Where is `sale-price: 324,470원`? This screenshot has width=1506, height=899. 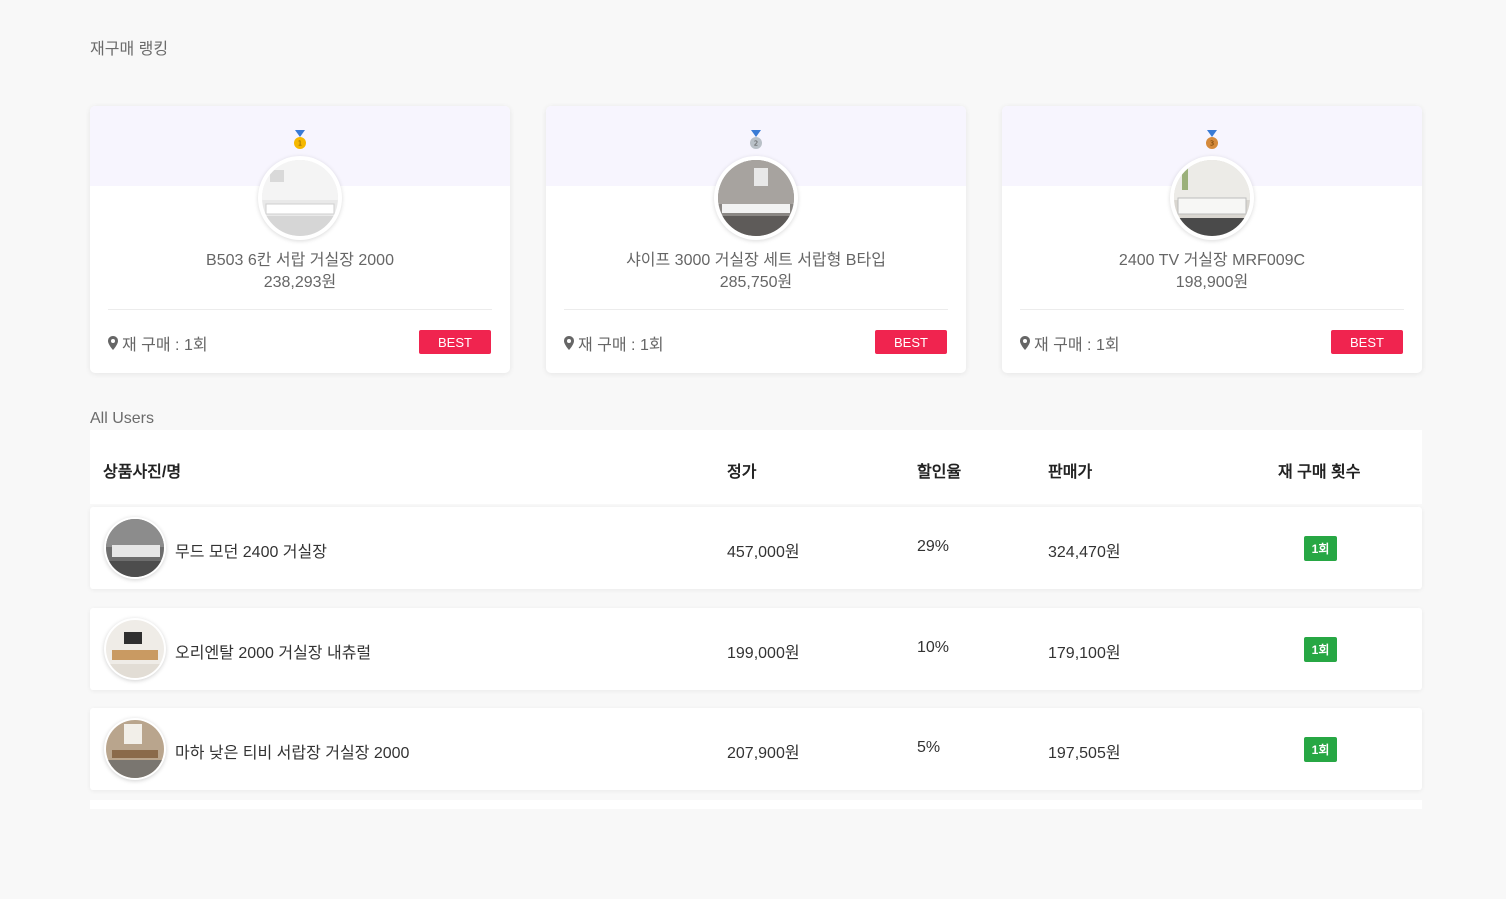
sale-price: 324,470원 is located at coordinates (1084, 552).